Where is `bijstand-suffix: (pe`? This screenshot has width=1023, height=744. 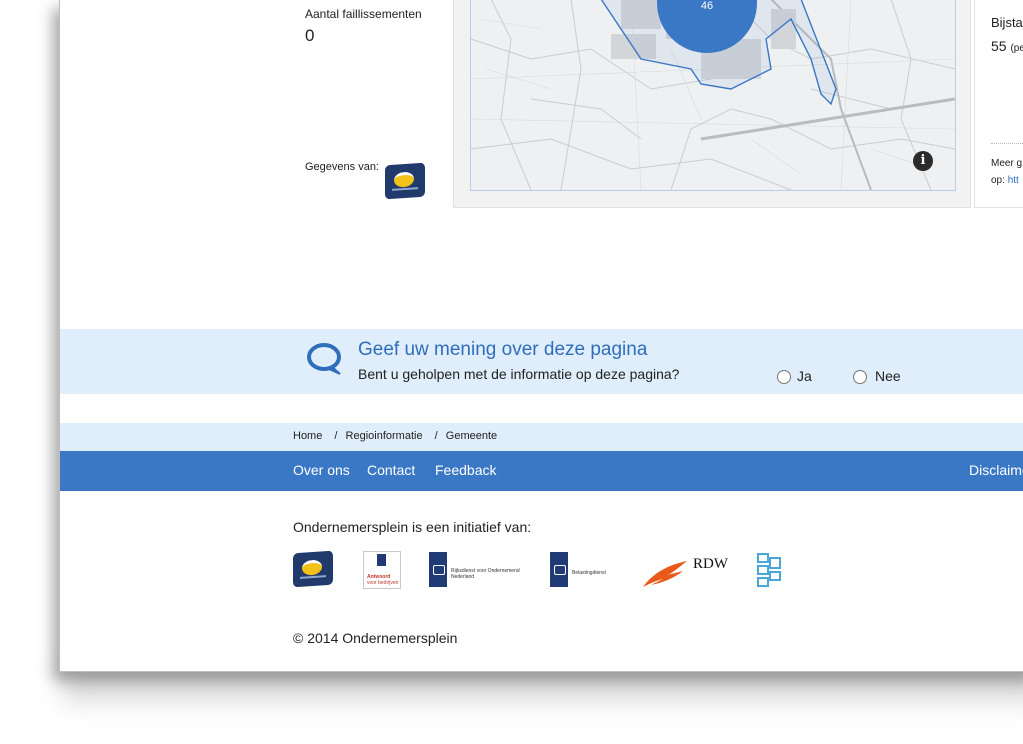
bijstand-suffix: (pe is located at coordinates (1016, 48).